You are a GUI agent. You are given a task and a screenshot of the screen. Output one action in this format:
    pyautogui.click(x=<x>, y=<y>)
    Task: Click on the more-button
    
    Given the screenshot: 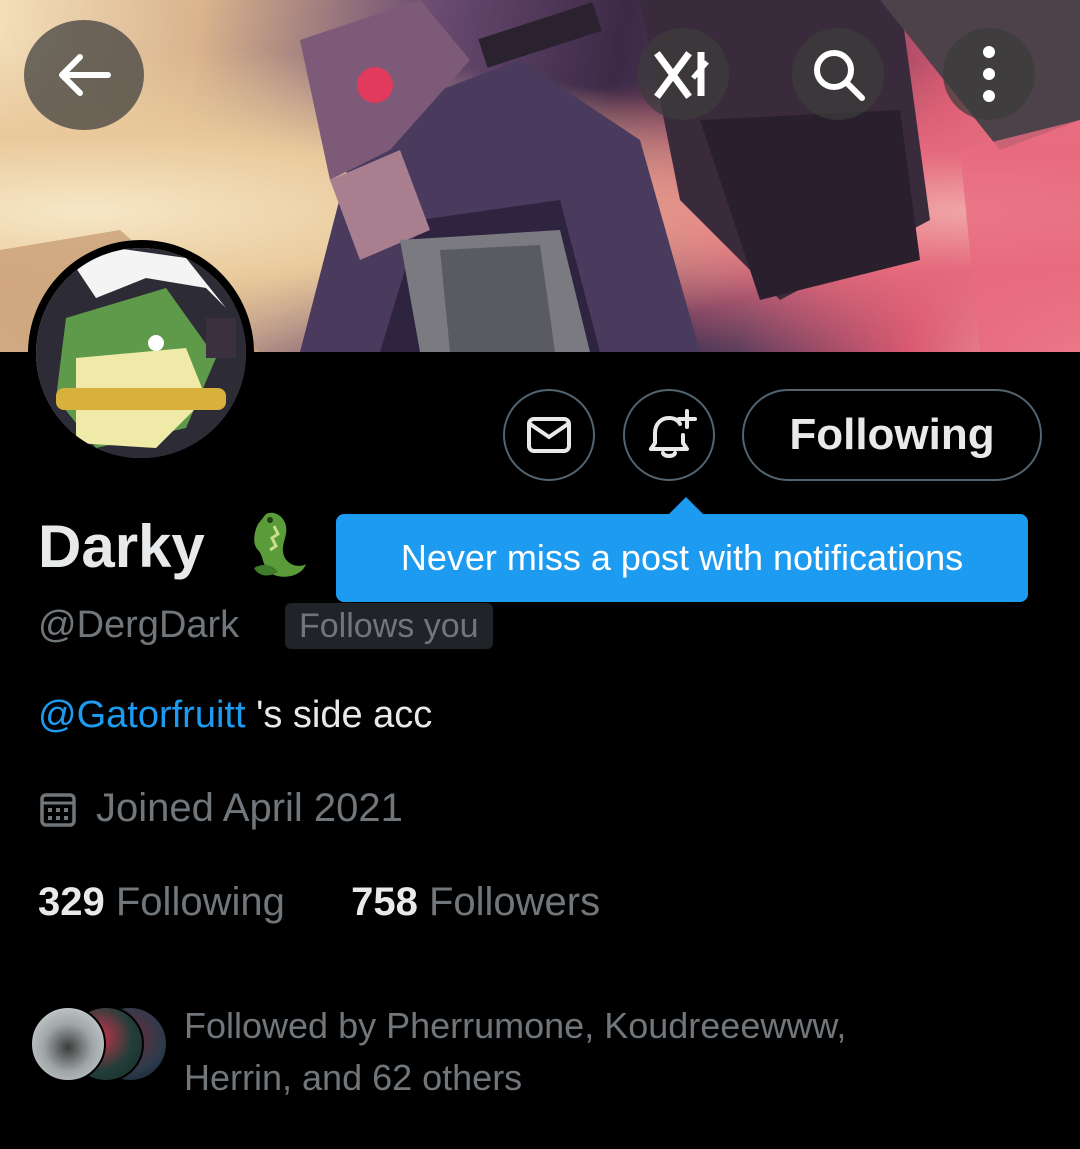 What is the action you would take?
    pyautogui.click(x=989, y=74)
    